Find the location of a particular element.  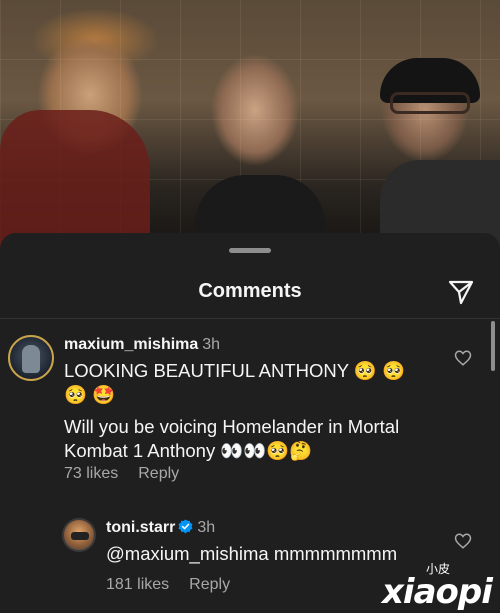

username: maxium_mishima is located at coordinates (131, 344).